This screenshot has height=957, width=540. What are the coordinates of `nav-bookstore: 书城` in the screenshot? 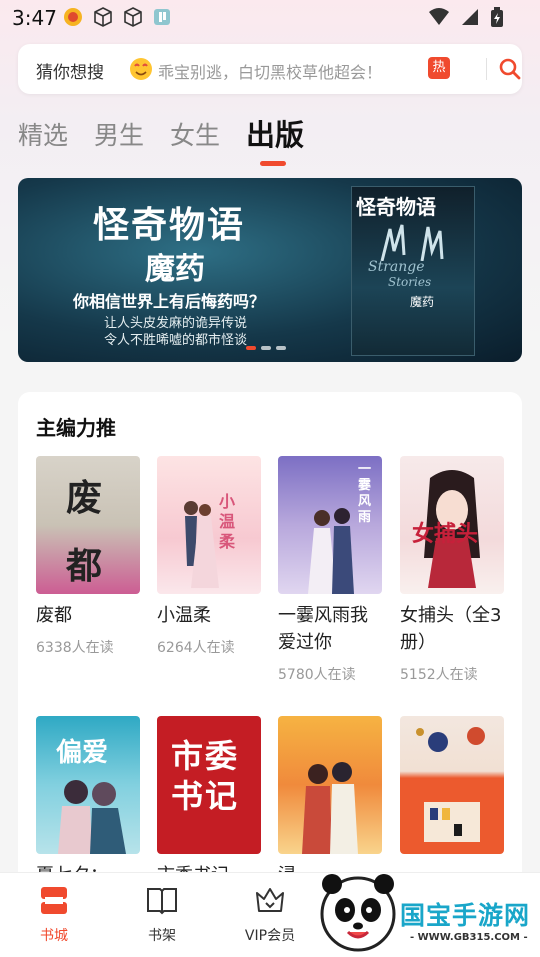 It's located at (54, 914).